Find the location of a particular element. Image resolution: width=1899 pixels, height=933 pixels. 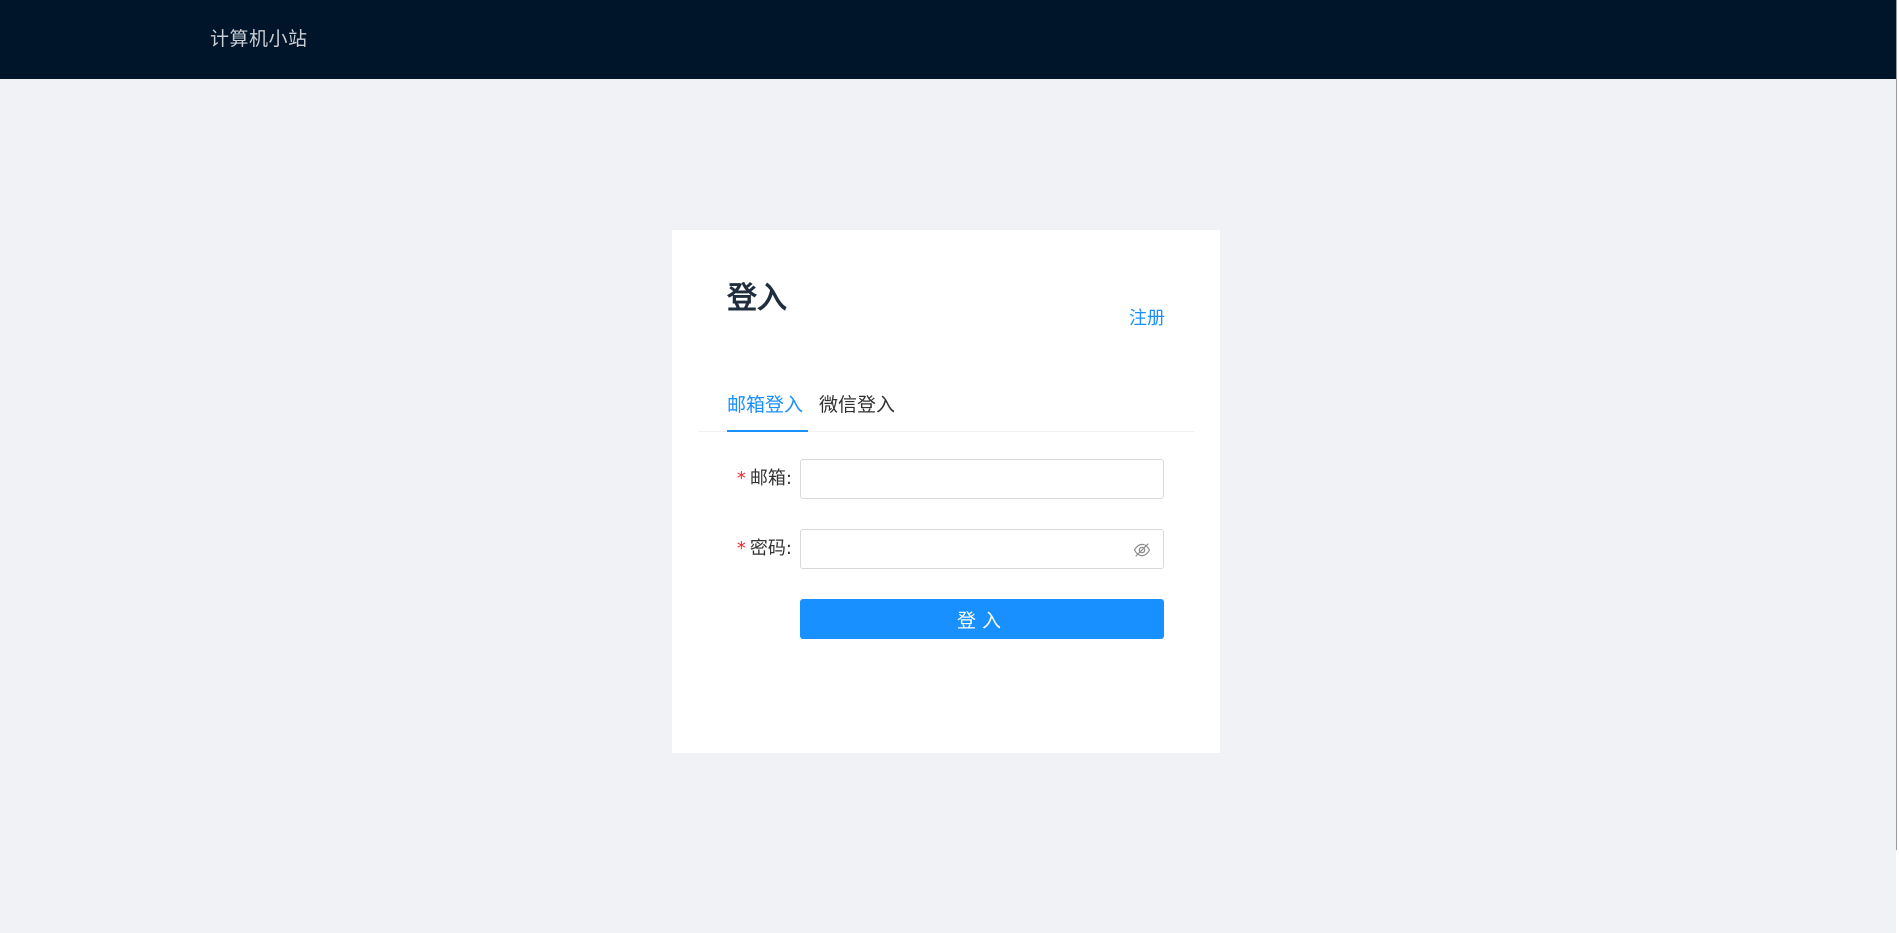

email-label: * 邮箱: is located at coordinates (764, 479).